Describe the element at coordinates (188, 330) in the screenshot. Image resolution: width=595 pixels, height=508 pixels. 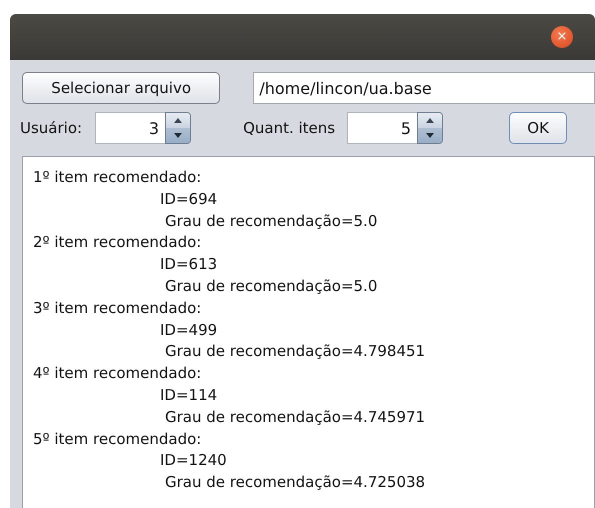
I see `result-text: ID=499` at that location.